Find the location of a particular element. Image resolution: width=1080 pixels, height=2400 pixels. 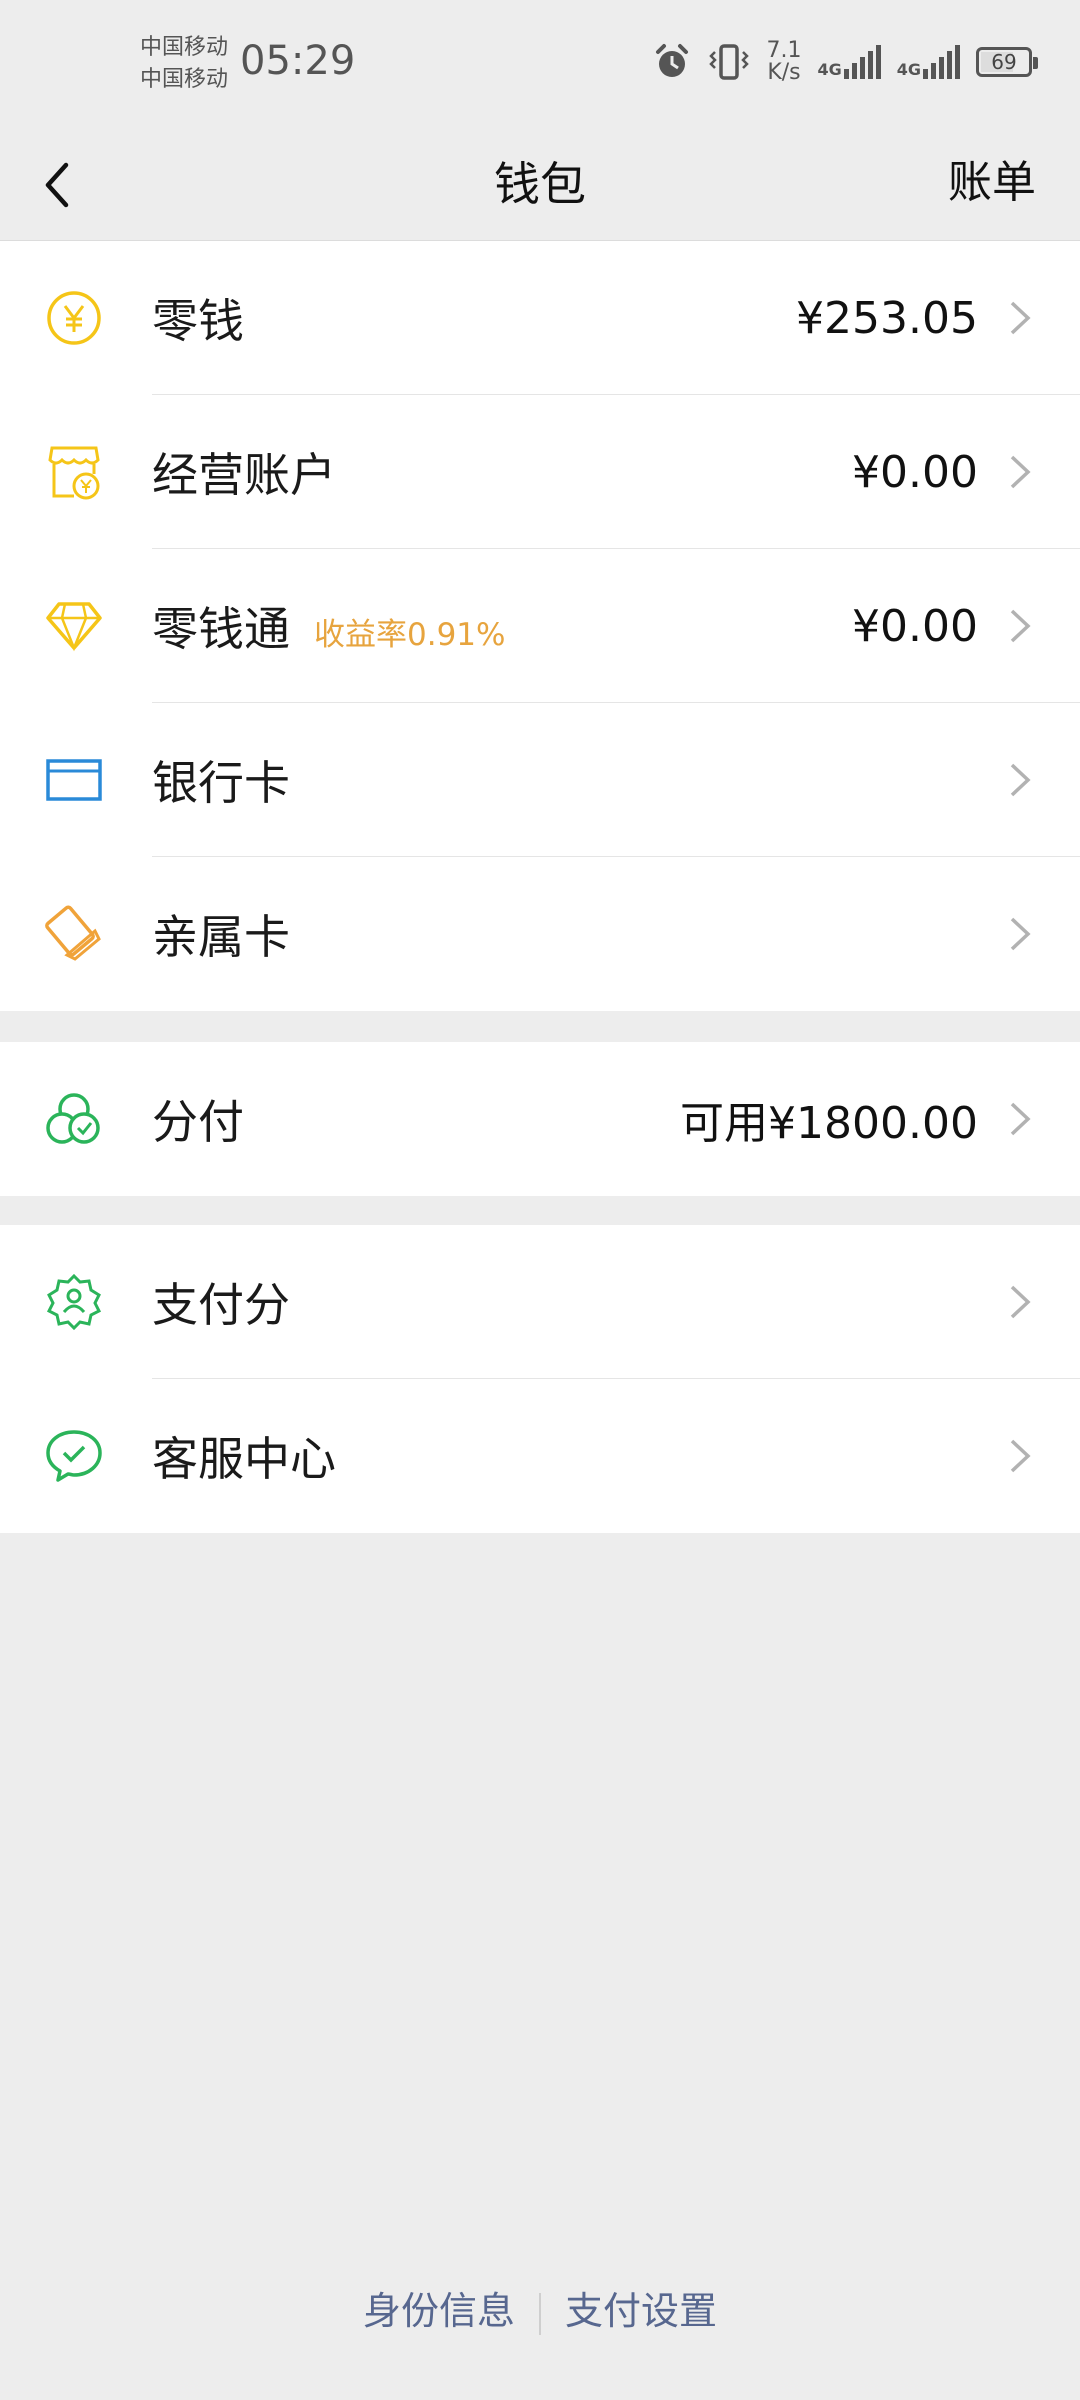

navigation-bar: 钱包 账单 is located at coordinates (540, 185).